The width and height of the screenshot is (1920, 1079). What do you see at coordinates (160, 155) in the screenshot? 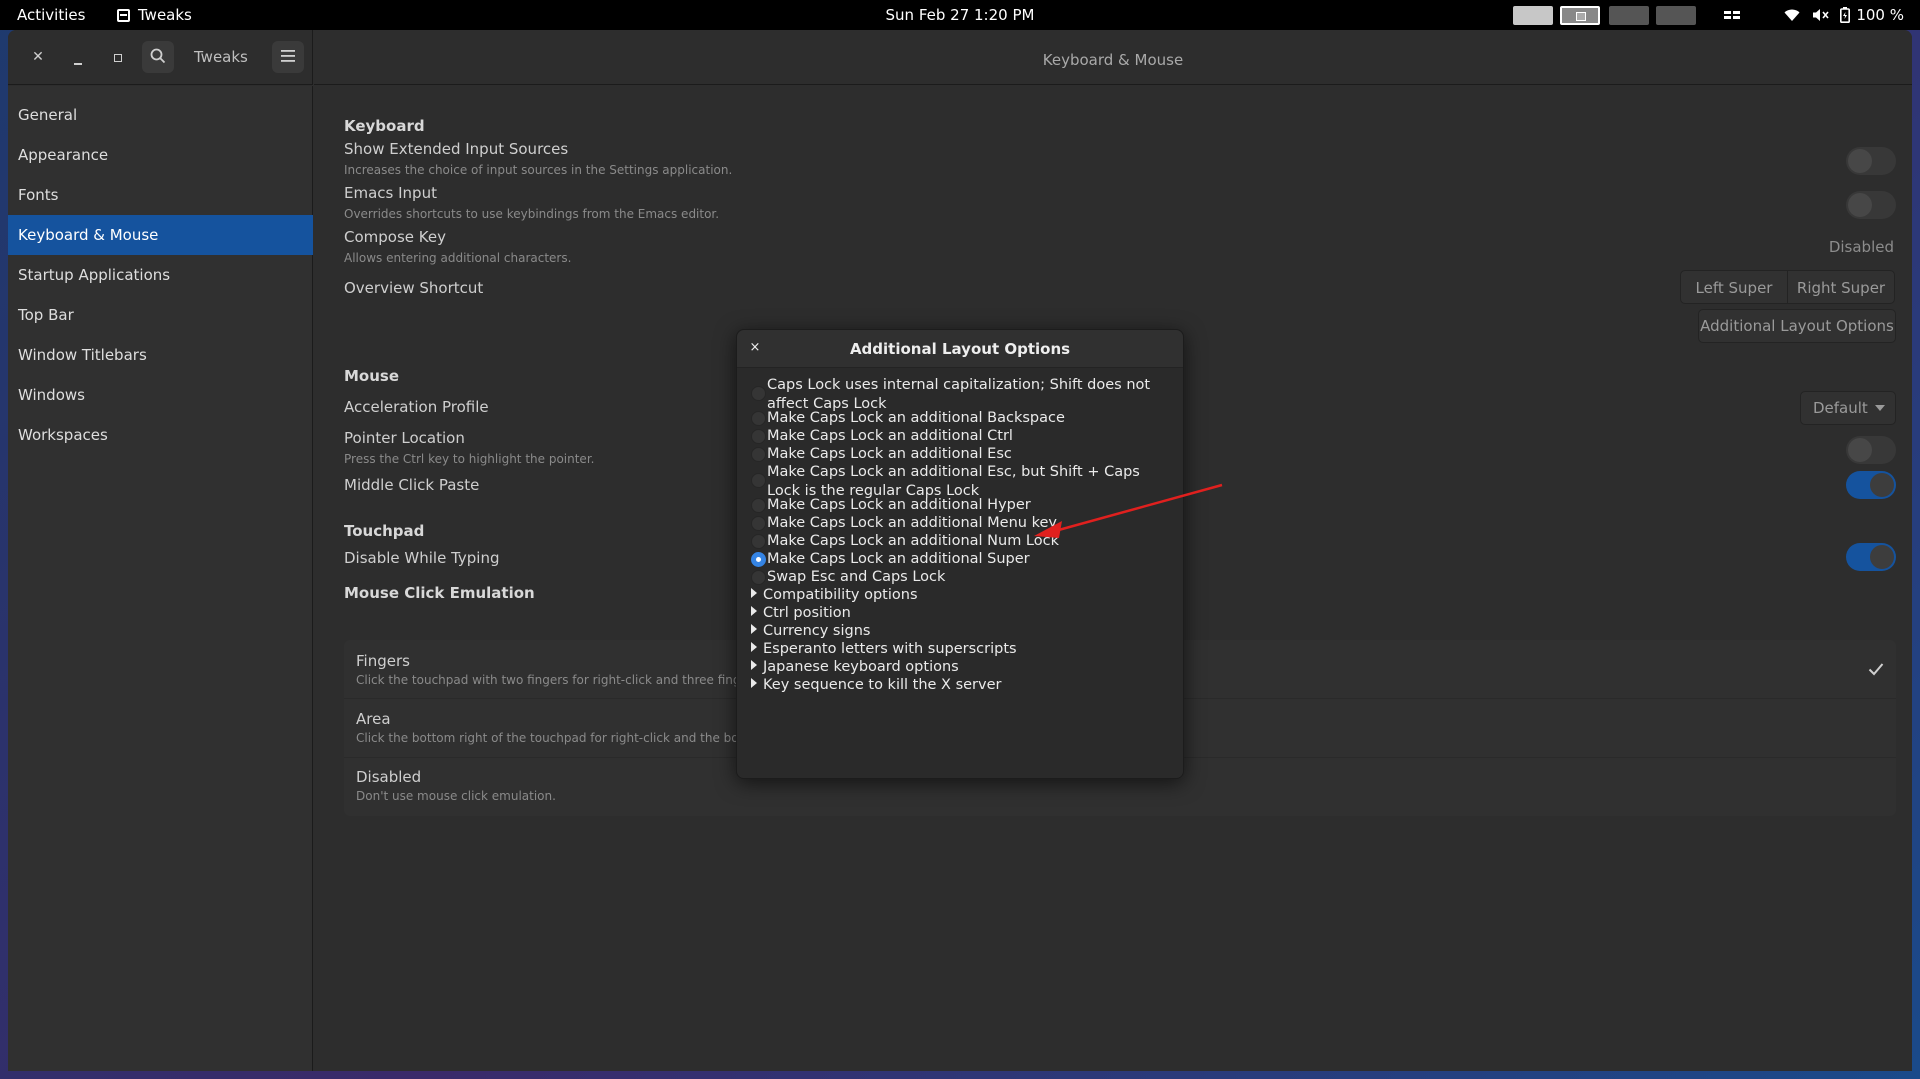
I see `sidebar-item-appearance: Appearance` at bounding box center [160, 155].